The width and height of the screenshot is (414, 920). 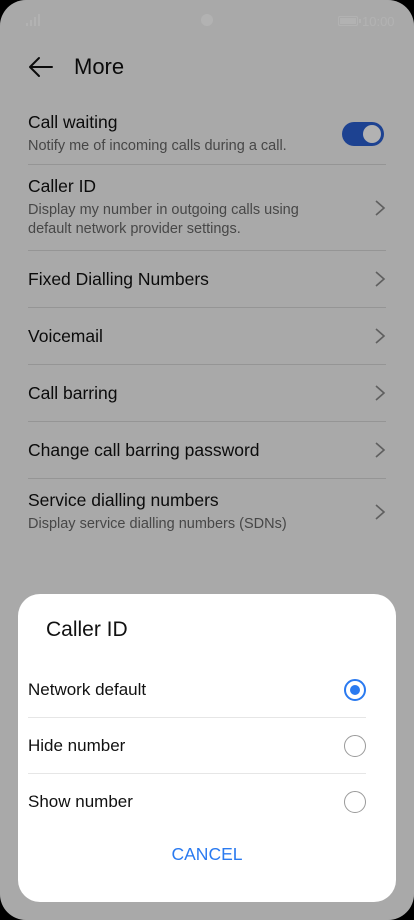 I want to click on option-network-default: Network default, so click(x=197, y=690).